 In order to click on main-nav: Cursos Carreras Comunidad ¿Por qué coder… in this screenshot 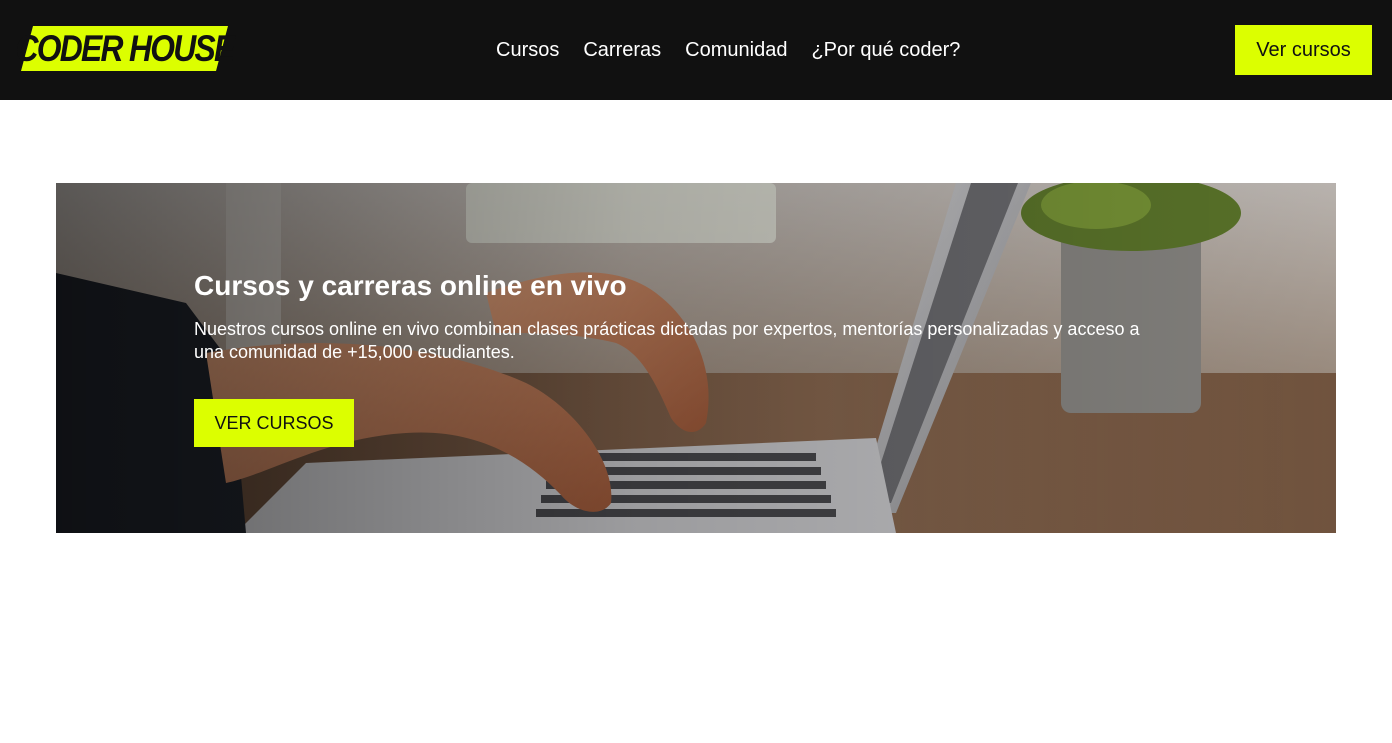, I will do `click(728, 50)`.